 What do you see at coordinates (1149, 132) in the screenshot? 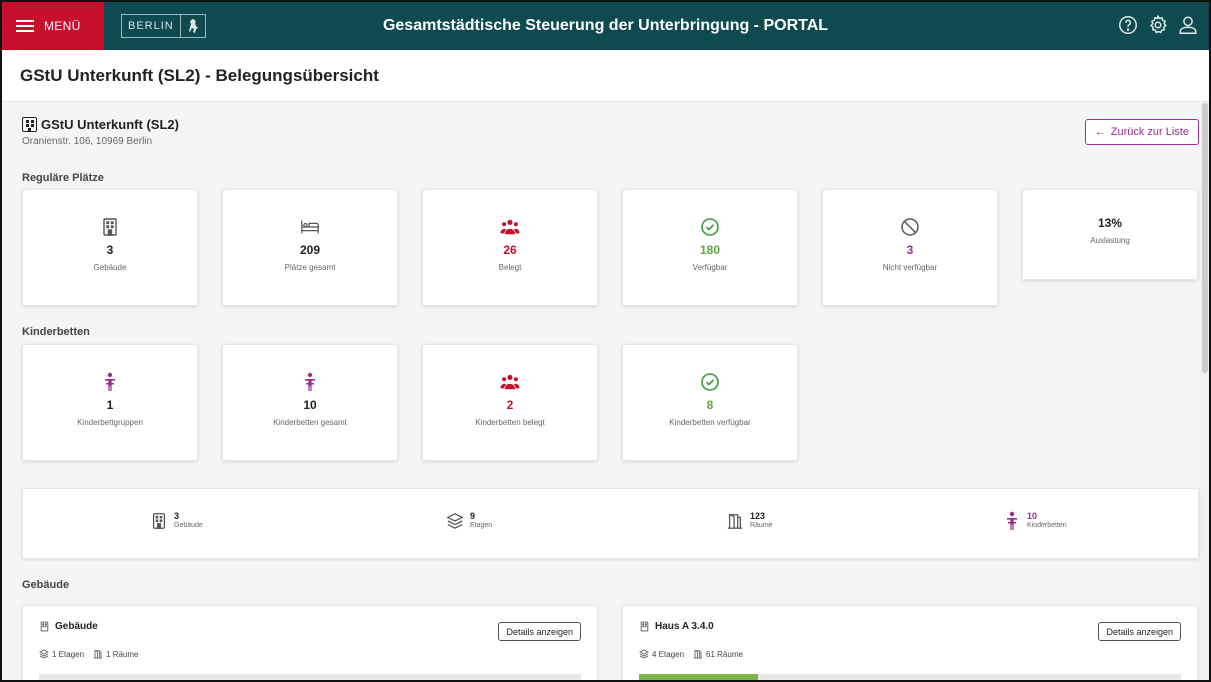
I see `back-to-list-label: Zurück zur Liste` at bounding box center [1149, 132].